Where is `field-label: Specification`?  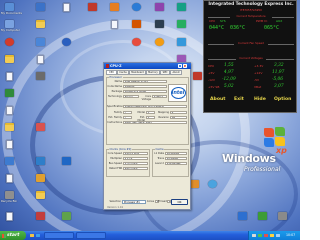 field-label: Specification is located at coordinates (115, 106).